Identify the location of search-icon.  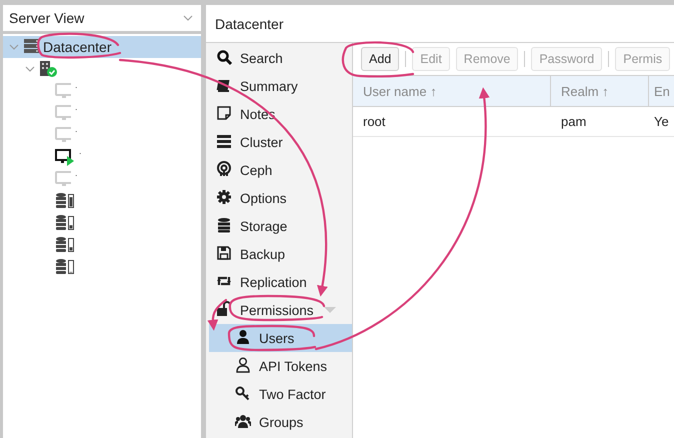
(224, 58).